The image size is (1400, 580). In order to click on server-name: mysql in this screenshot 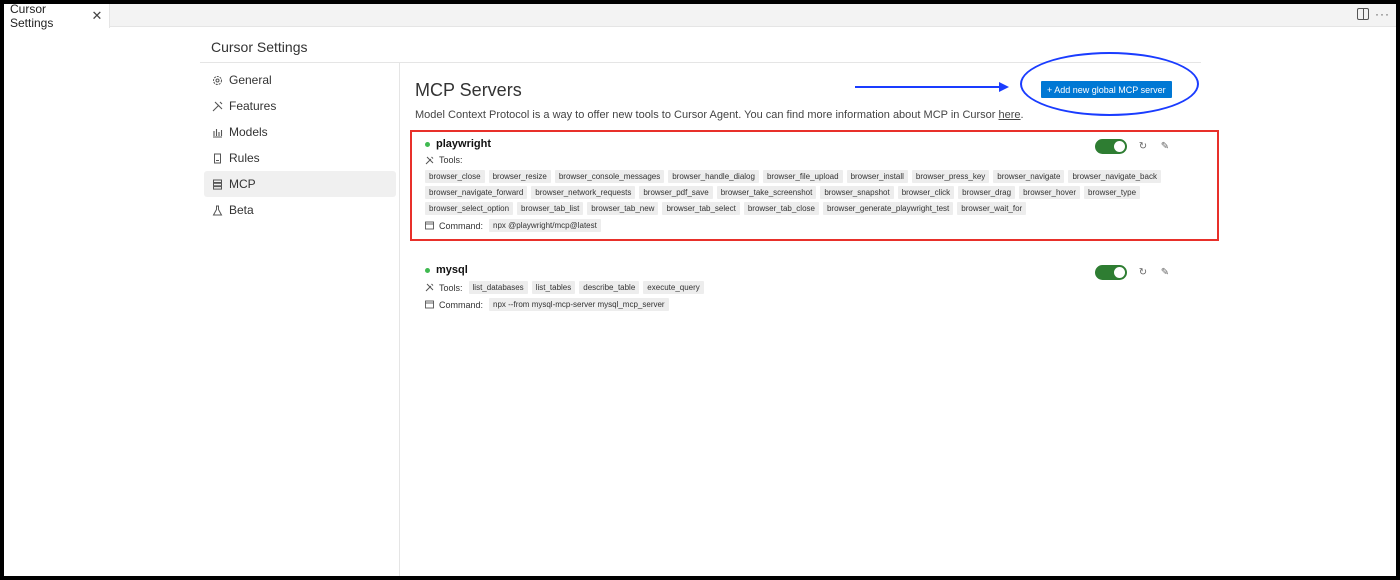, I will do `click(452, 270)`.